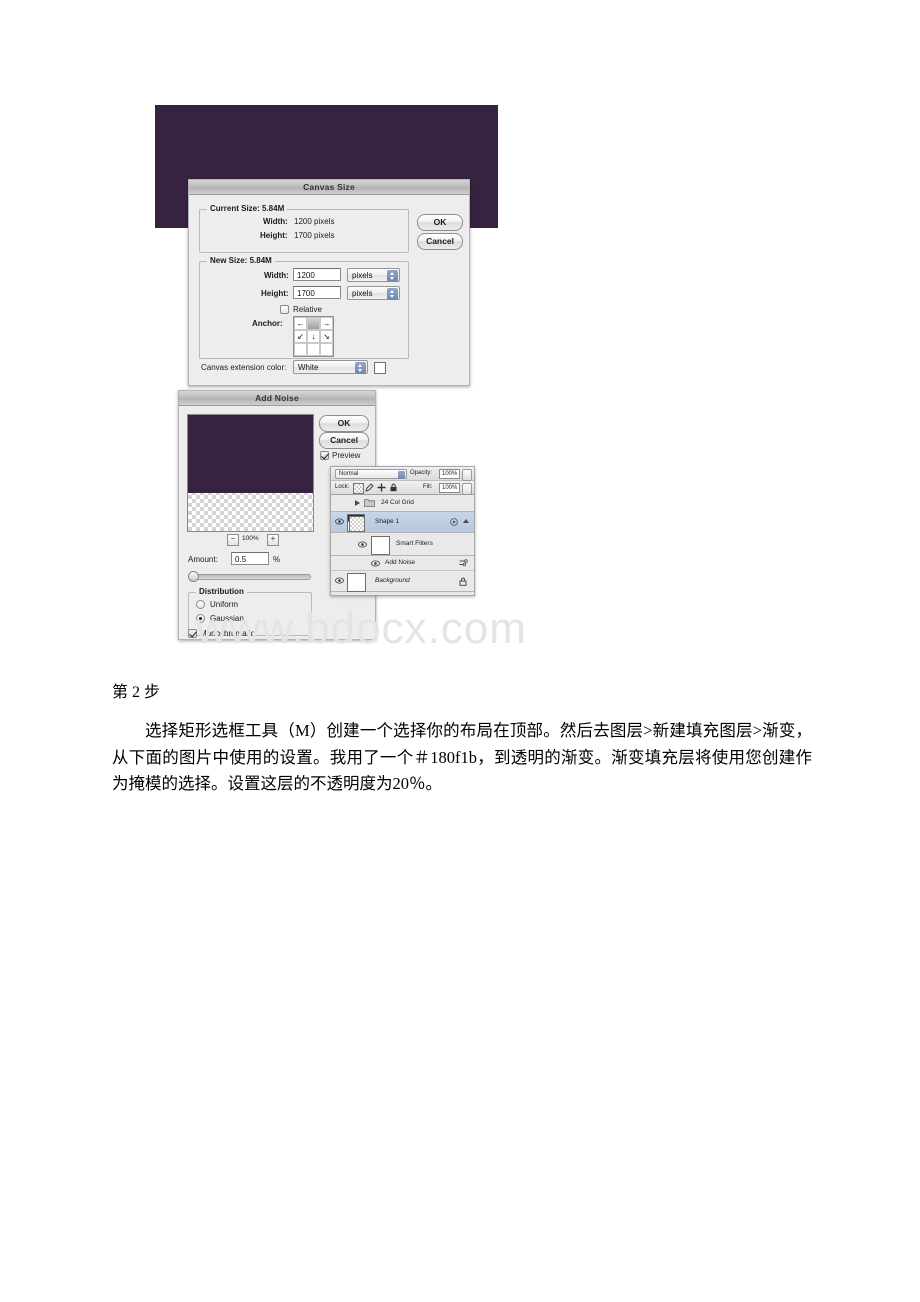 This screenshot has width=920, height=1302. I want to click on new-height-units-value: pixels, so click(362, 293).